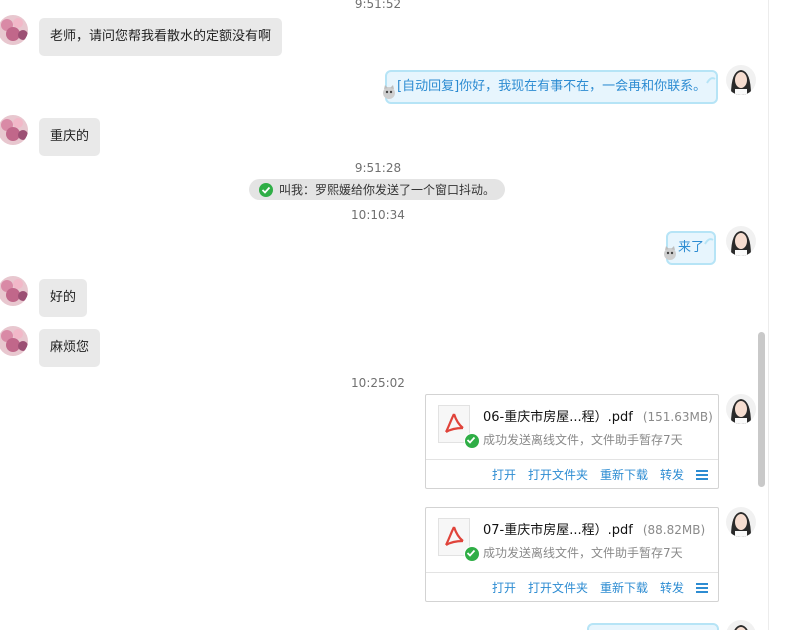 This screenshot has height=630, width=785. What do you see at coordinates (63, 298) in the screenshot?
I see `incoming-message: 好的` at bounding box center [63, 298].